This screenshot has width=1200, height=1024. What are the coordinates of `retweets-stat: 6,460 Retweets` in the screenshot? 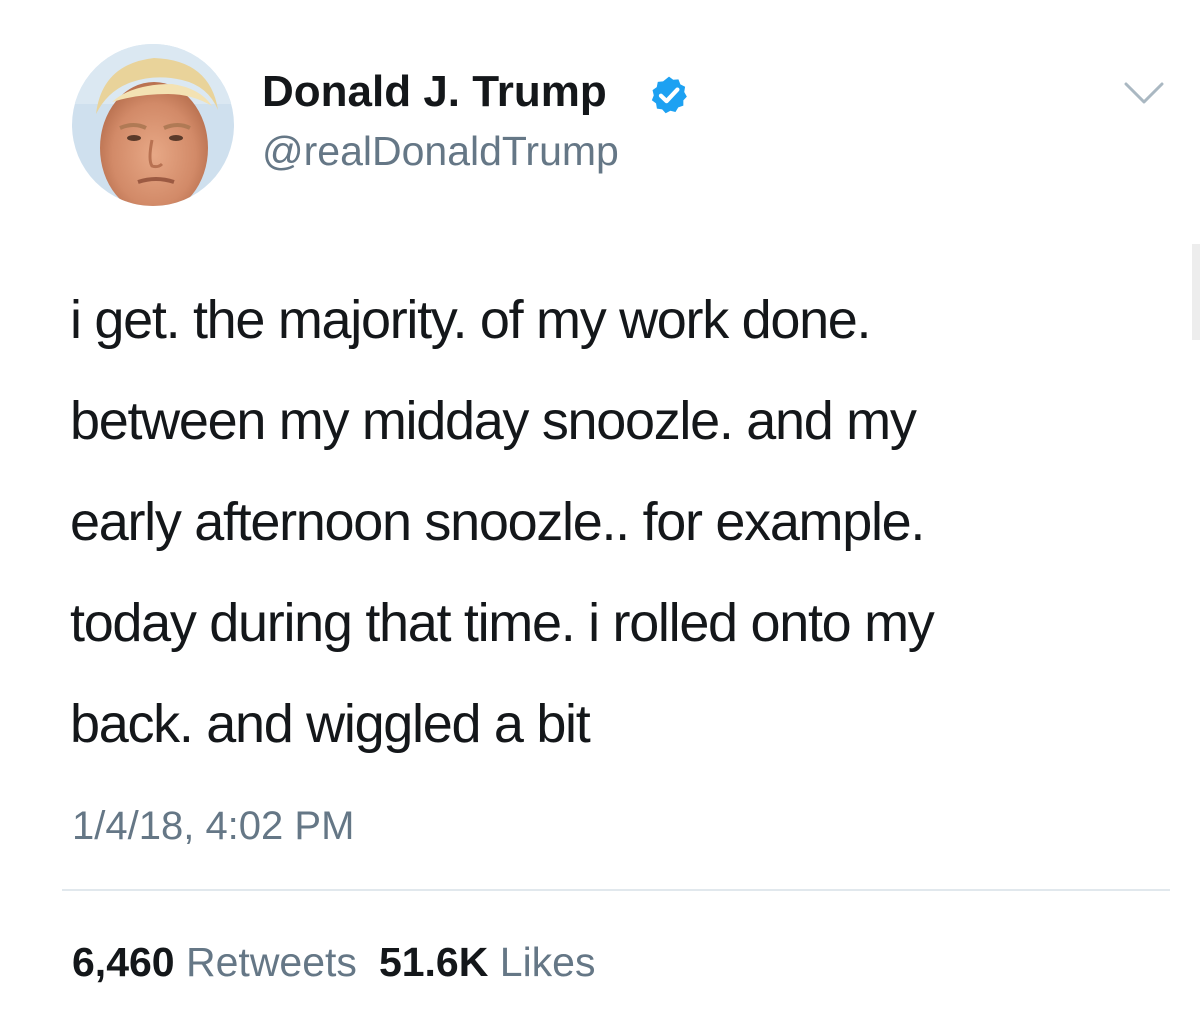 It's located at (214, 962).